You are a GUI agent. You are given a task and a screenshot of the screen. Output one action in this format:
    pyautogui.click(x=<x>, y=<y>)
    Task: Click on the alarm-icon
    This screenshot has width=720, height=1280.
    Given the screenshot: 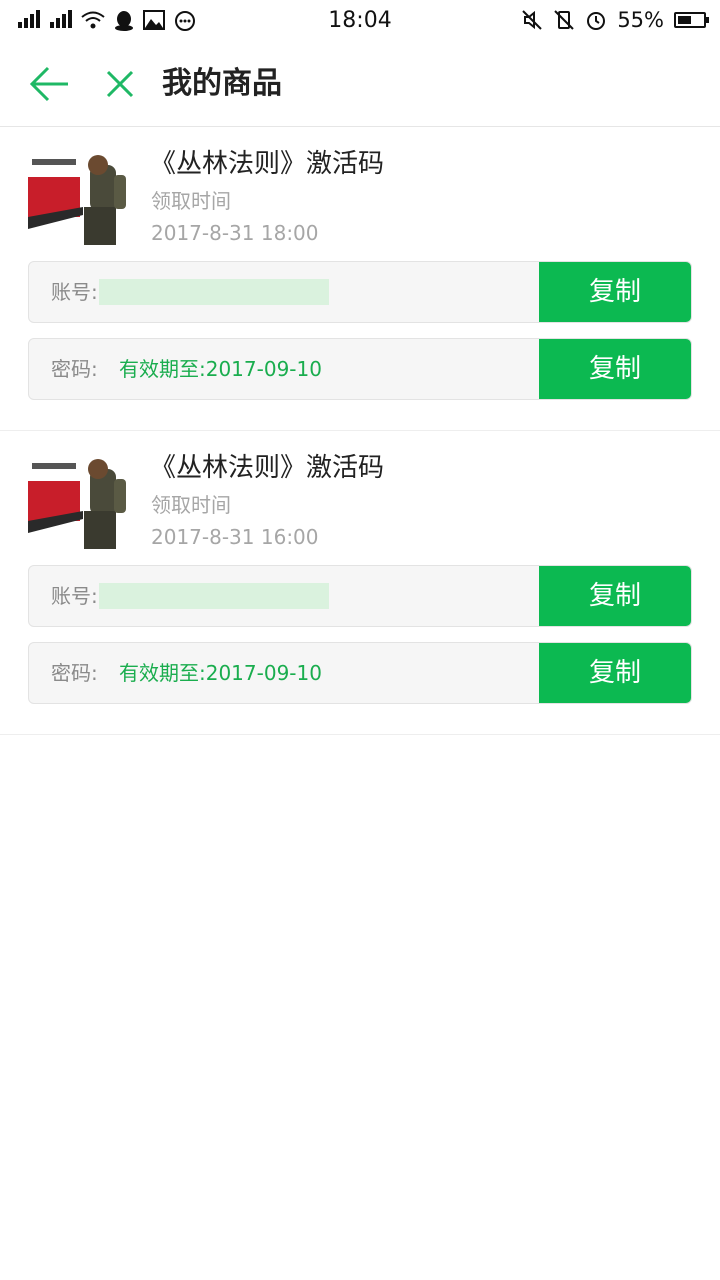 What is the action you would take?
    pyautogui.click(x=596, y=21)
    